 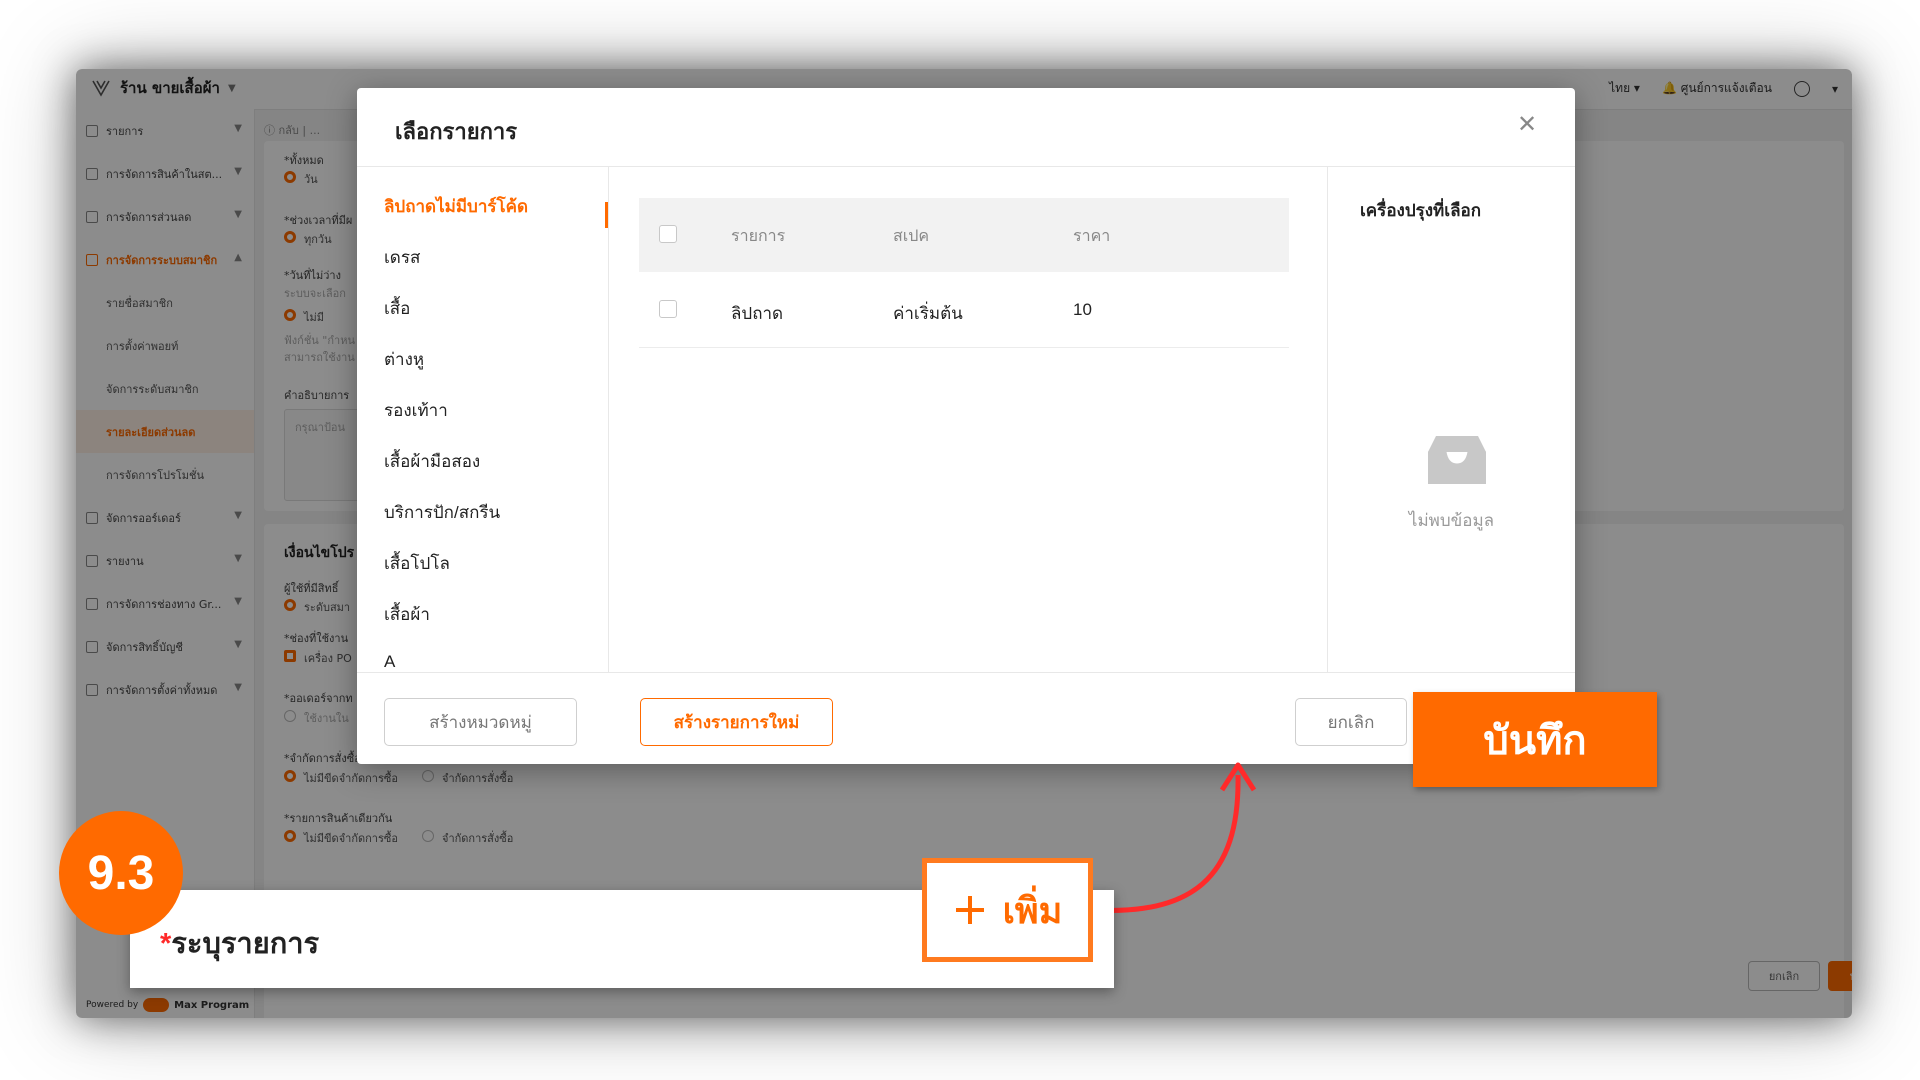 I want to click on empty-inbox-icon, so click(x=1457, y=460).